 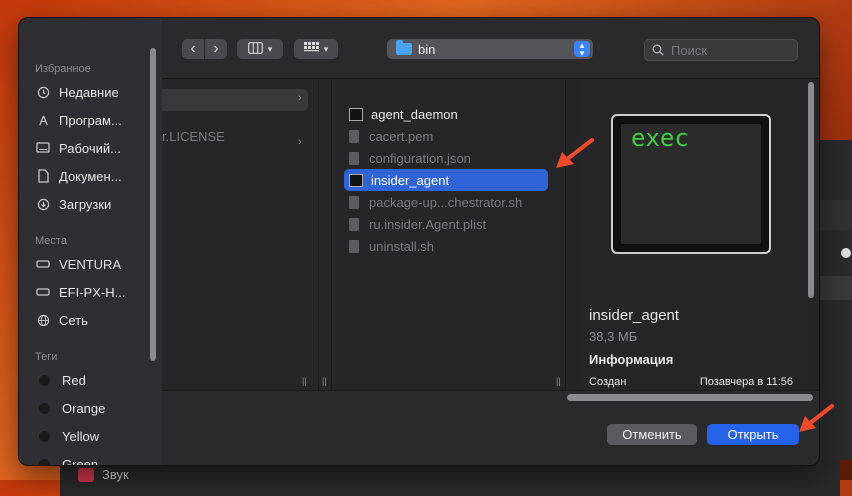 I want to click on tags-header: Теги, so click(x=46, y=357).